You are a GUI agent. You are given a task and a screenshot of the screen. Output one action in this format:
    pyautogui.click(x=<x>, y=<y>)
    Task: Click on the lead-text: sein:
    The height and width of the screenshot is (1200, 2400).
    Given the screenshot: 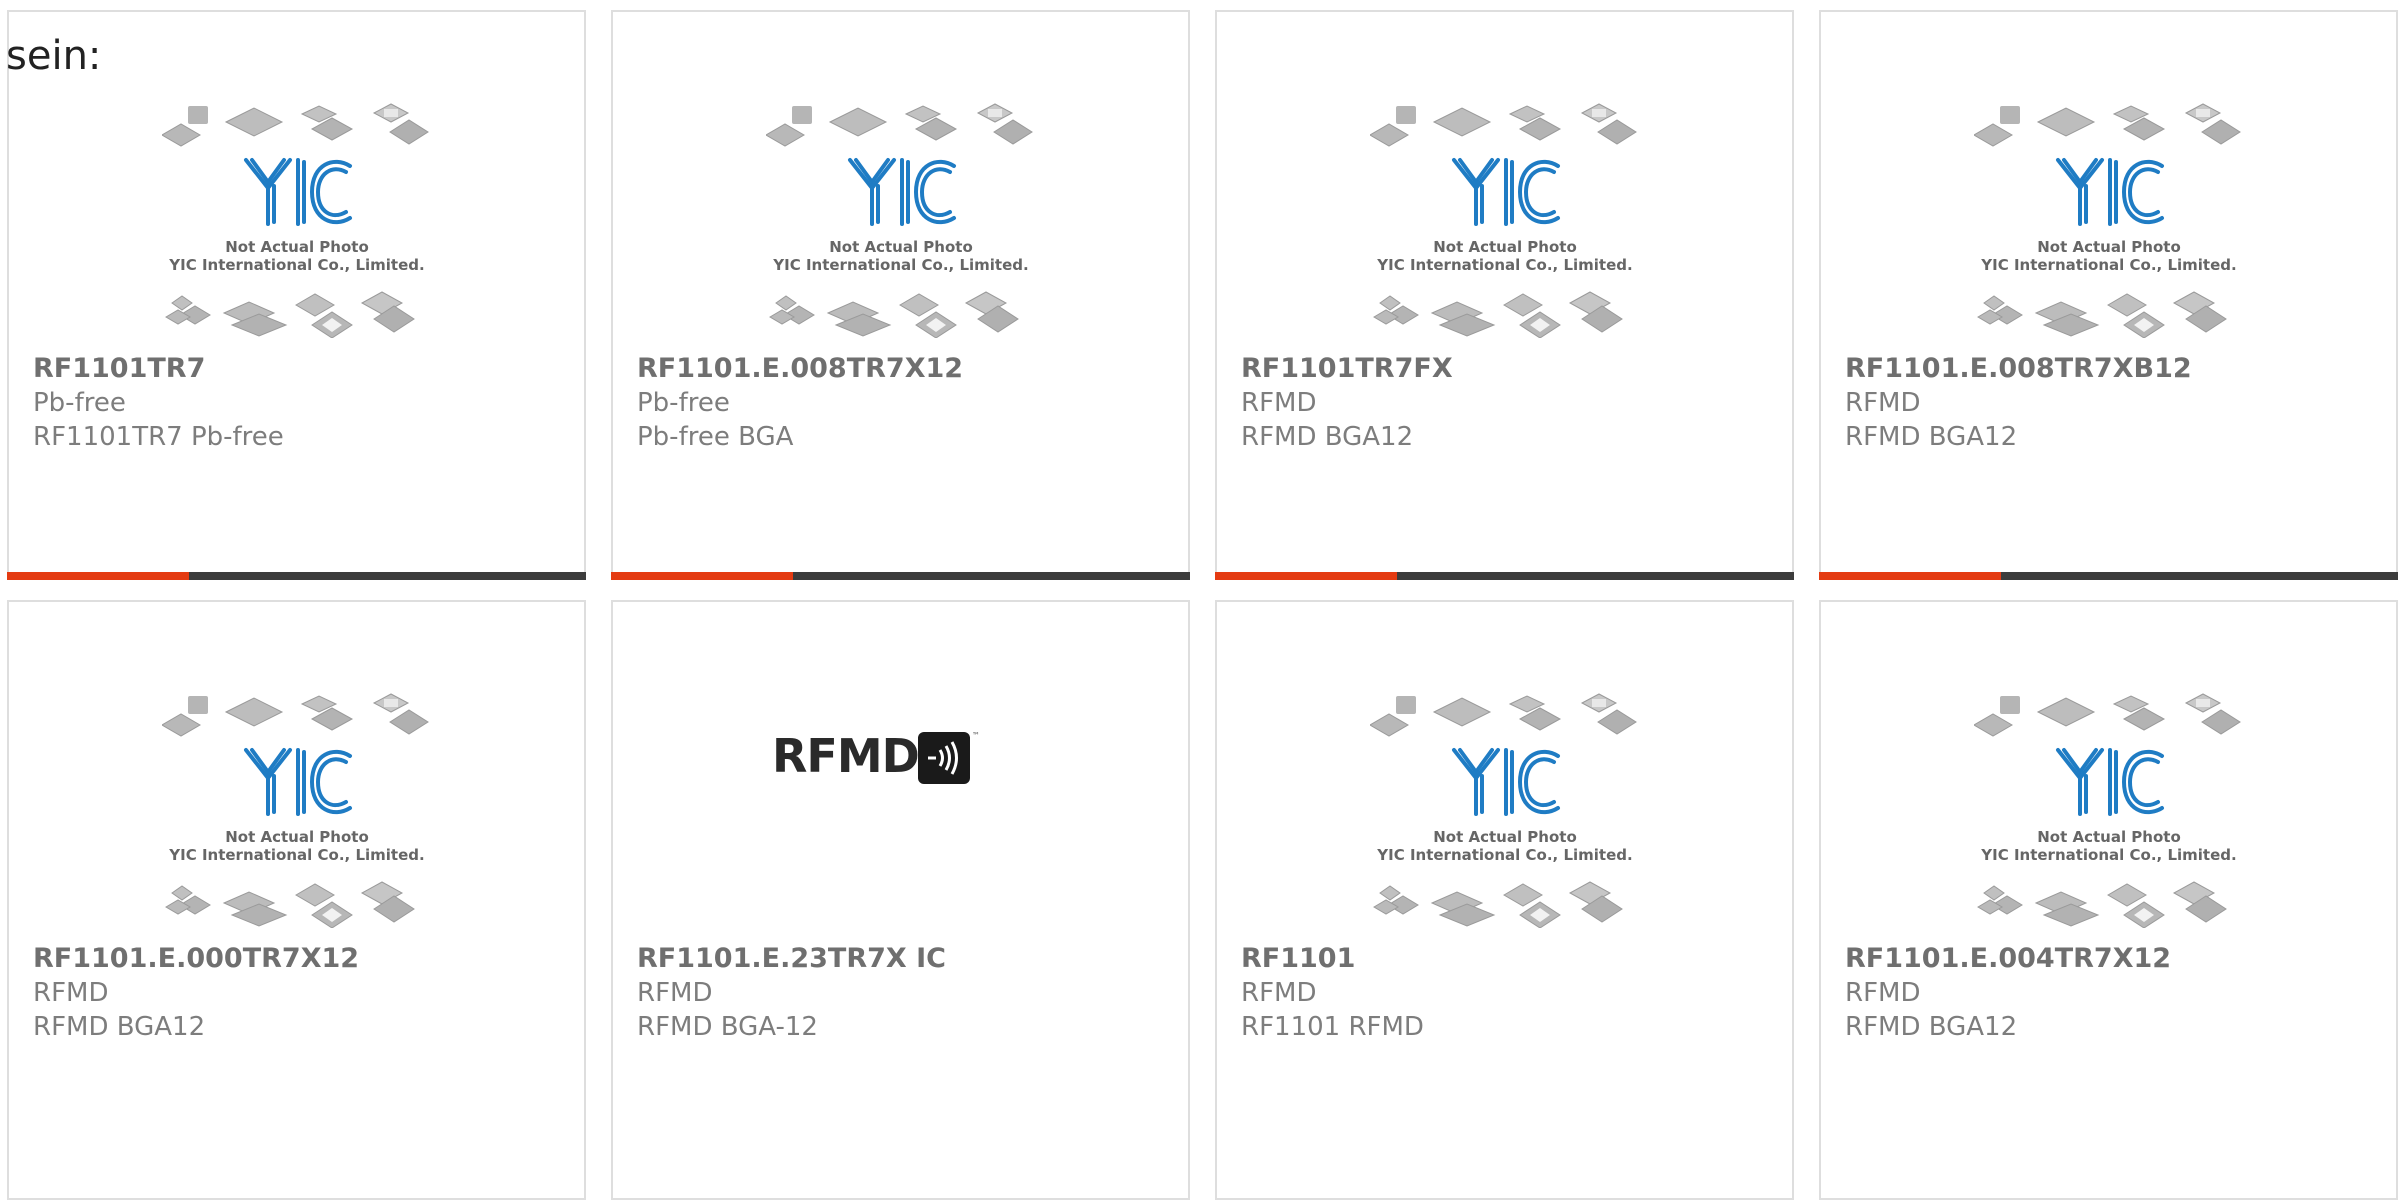 What is the action you would take?
    pyautogui.click(x=54, y=56)
    